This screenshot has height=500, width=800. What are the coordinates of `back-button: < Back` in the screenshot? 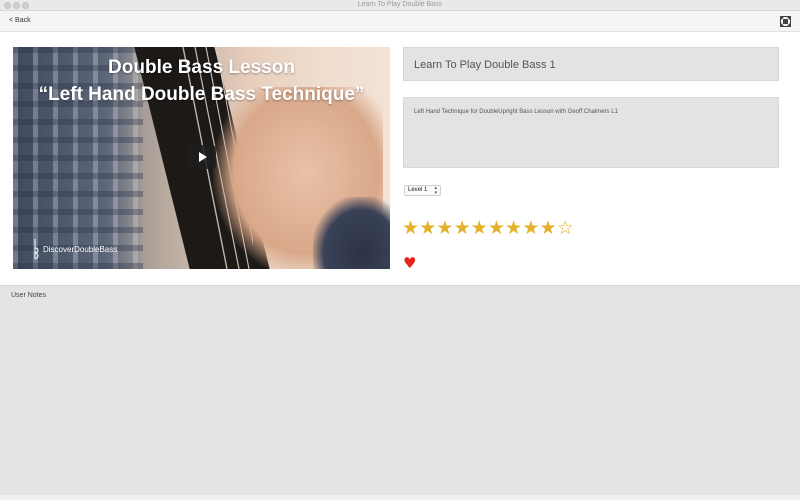 It's located at (20, 20).